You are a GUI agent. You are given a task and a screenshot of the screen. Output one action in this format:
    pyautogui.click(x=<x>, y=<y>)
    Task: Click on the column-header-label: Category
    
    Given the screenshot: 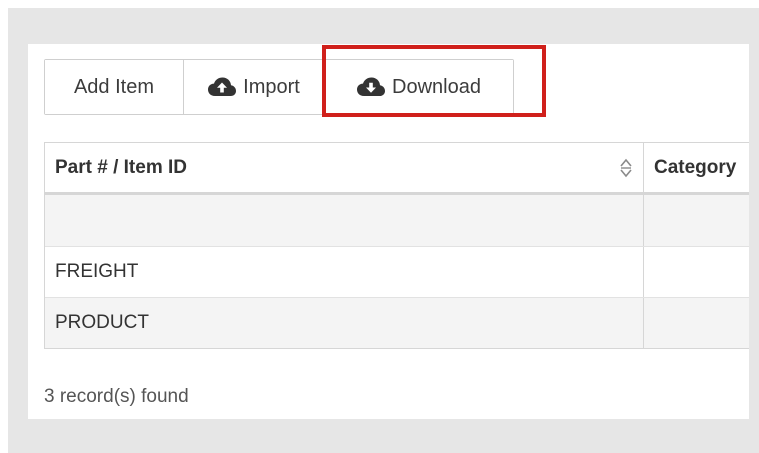 What is the action you would take?
    pyautogui.click(x=695, y=167)
    